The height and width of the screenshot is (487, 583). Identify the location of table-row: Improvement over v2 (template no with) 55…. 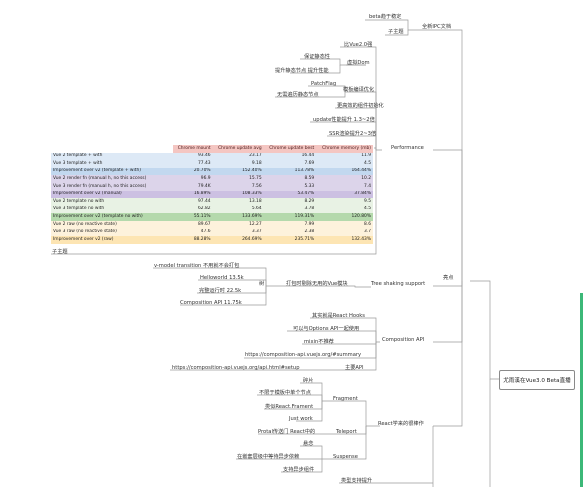
(212, 217).